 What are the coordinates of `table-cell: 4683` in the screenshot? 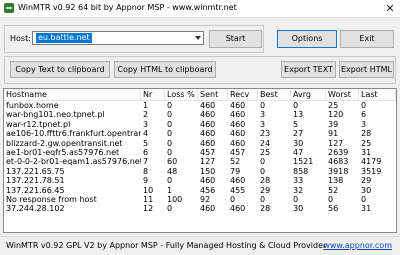 It's located at (338, 162).